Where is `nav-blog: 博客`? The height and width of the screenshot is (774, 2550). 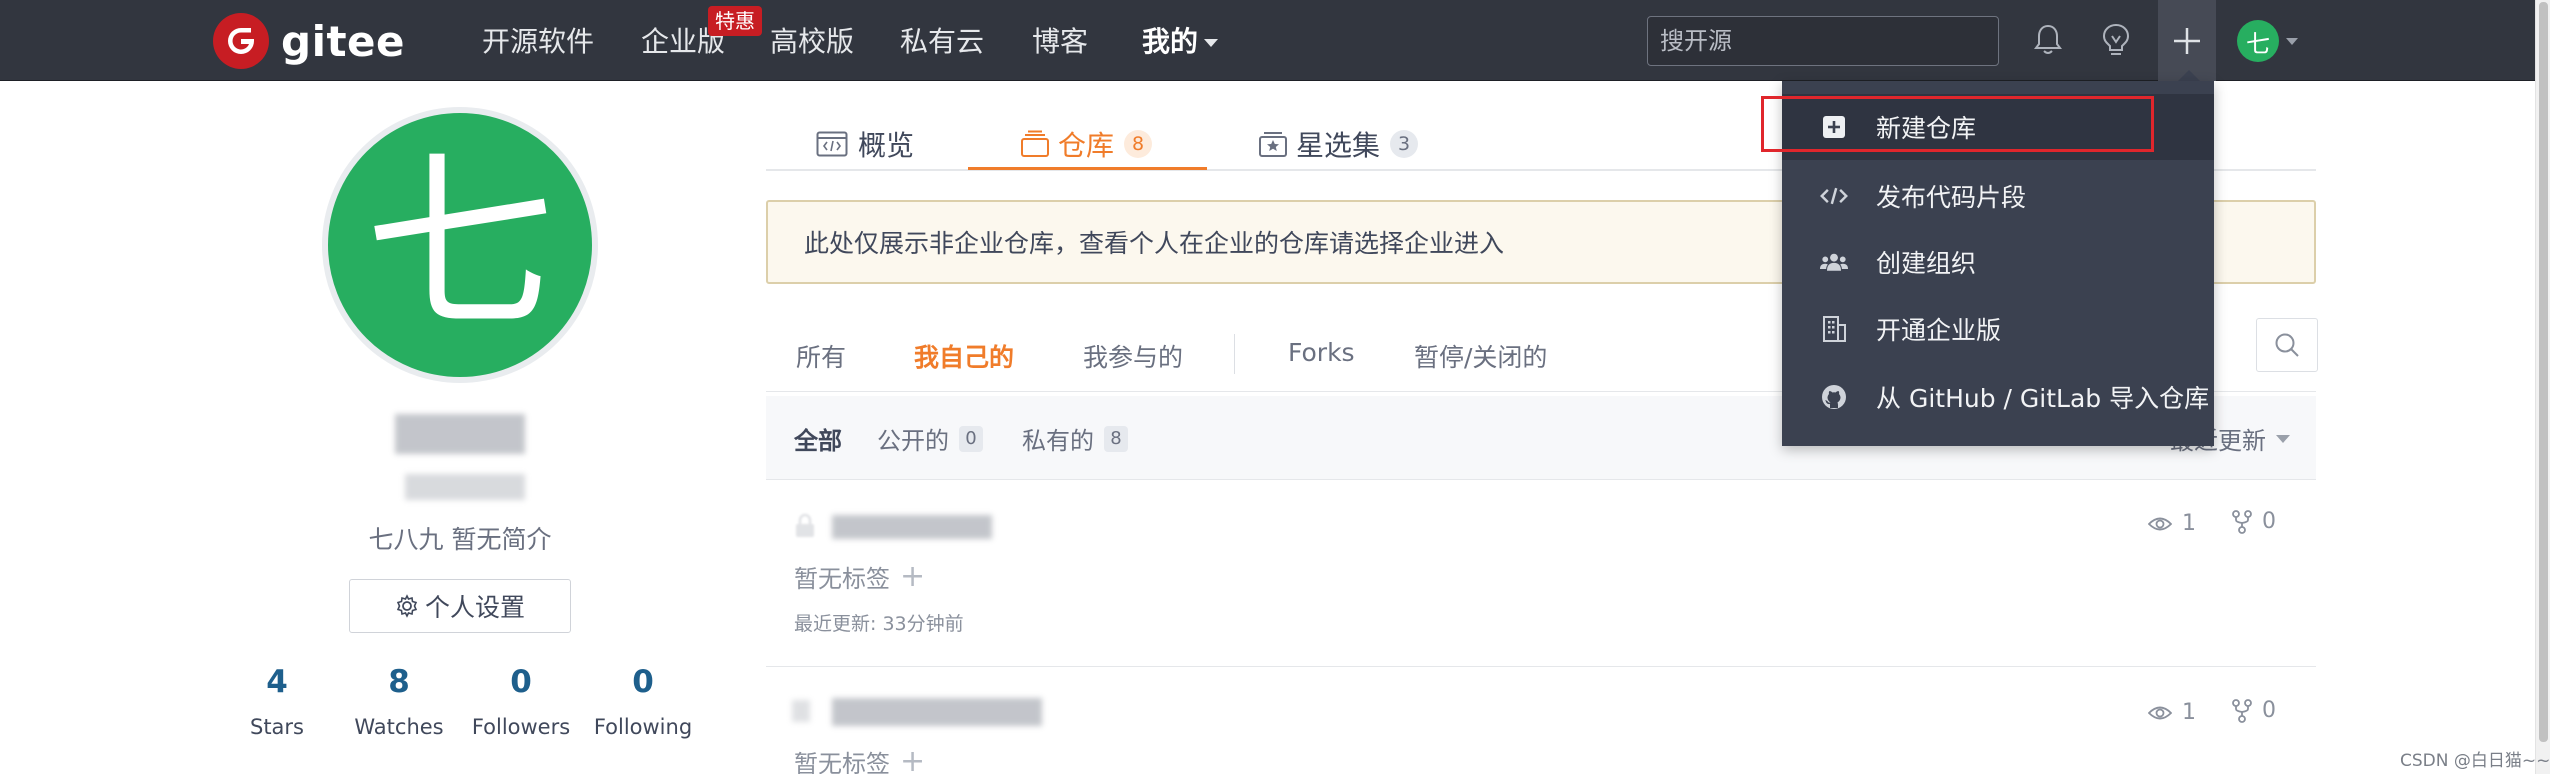
nav-blog: 博客 is located at coordinates (1060, 42).